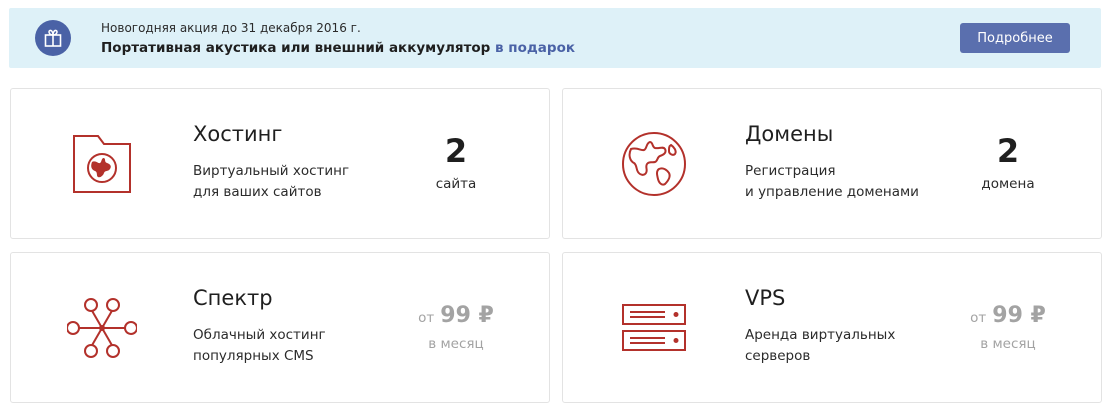  I want to click on promo-date-text: Новогодняя акция до 31 декабря 2016 г., so click(231, 28).